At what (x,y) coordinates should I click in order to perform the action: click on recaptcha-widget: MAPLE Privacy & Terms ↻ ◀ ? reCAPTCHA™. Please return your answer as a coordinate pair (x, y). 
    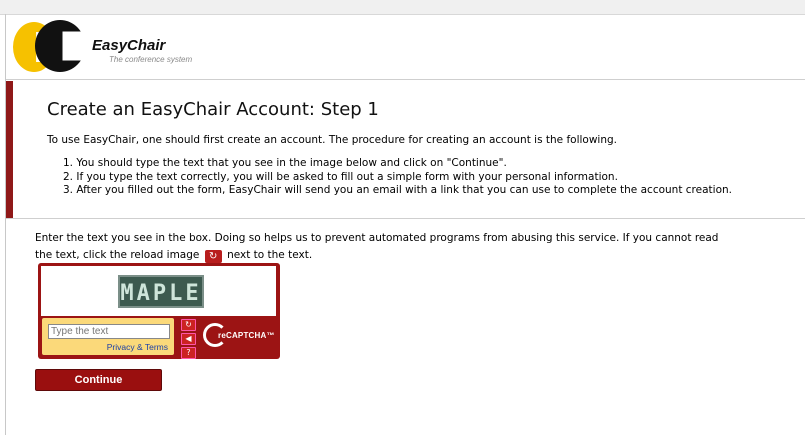
    Looking at the image, I should click on (159, 311).